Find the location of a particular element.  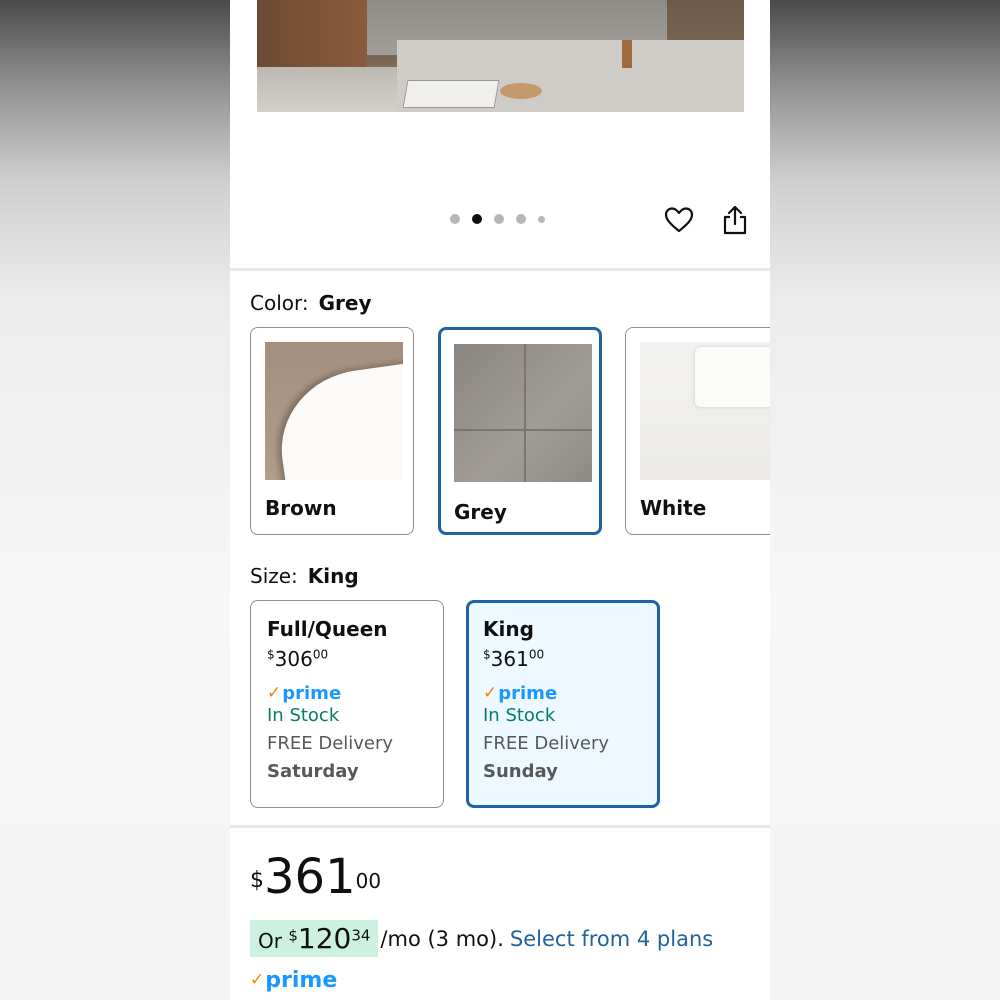

white-swatch-image is located at coordinates (705, 411).